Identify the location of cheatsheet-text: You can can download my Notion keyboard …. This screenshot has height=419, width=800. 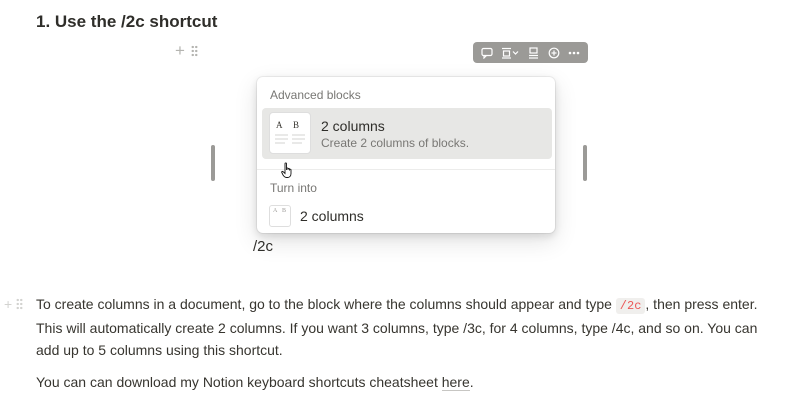
(239, 382).